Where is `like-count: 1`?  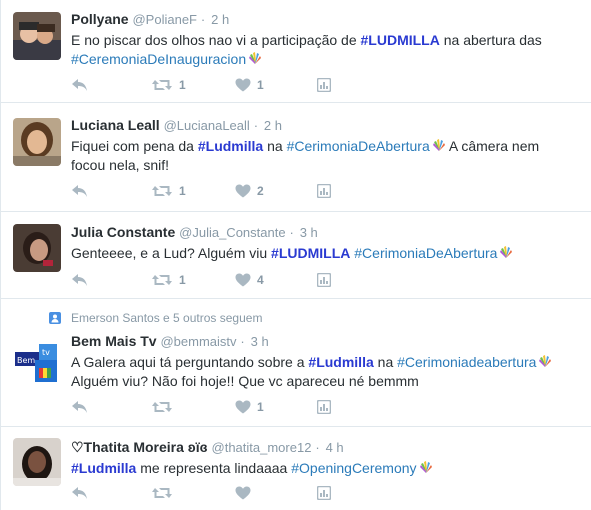
like-count: 1 is located at coordinates (260, 407).